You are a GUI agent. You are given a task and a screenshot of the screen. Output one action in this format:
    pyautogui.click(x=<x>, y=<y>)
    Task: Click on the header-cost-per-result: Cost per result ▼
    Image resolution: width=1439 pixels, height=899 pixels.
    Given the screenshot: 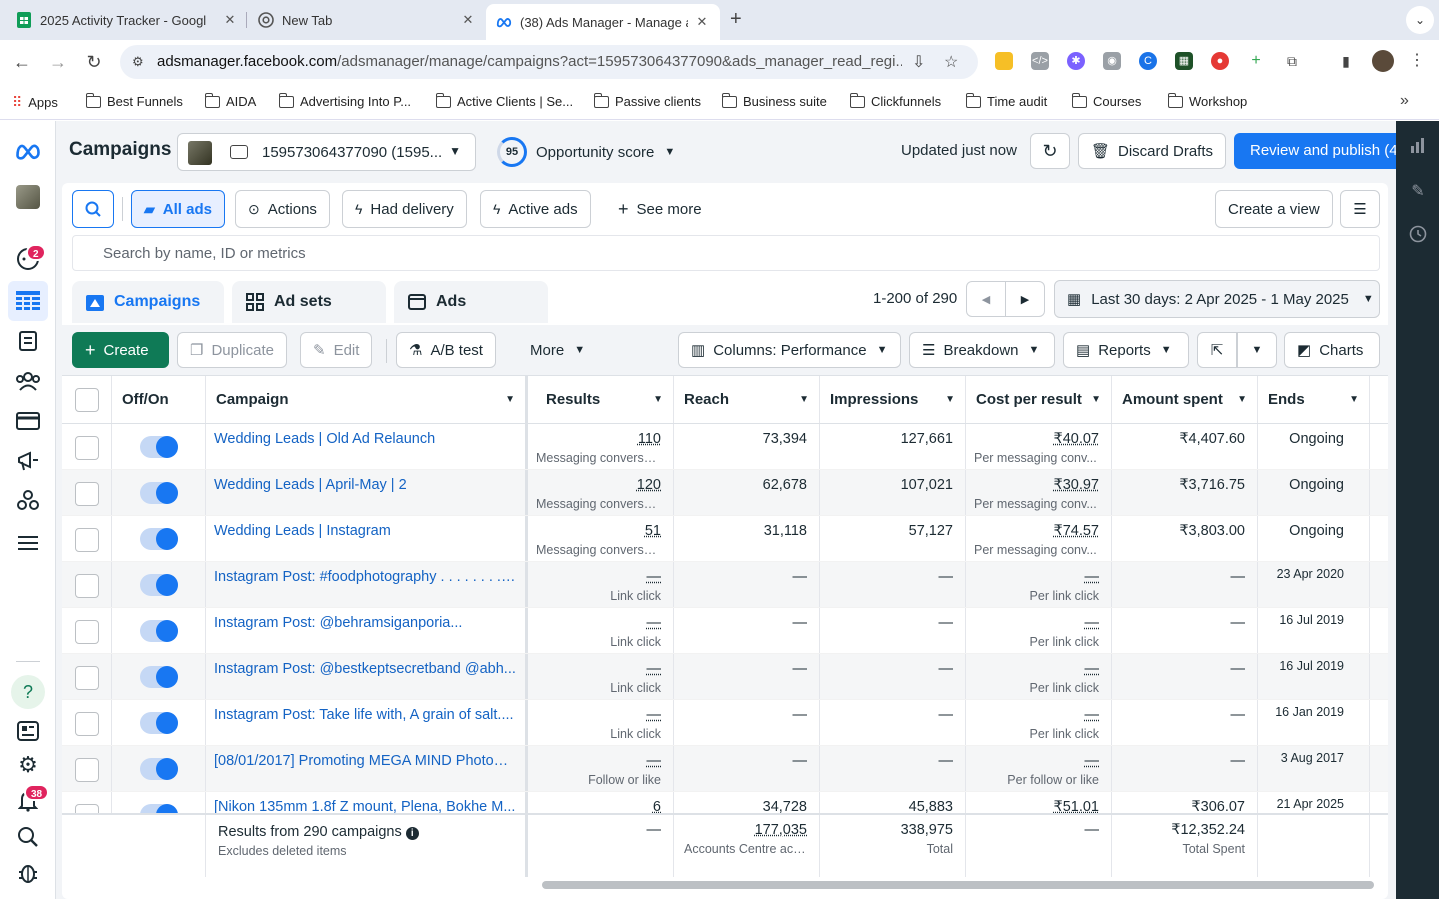 What is the action you would take?
    pyautogui.click(x=1039, y=399)
    